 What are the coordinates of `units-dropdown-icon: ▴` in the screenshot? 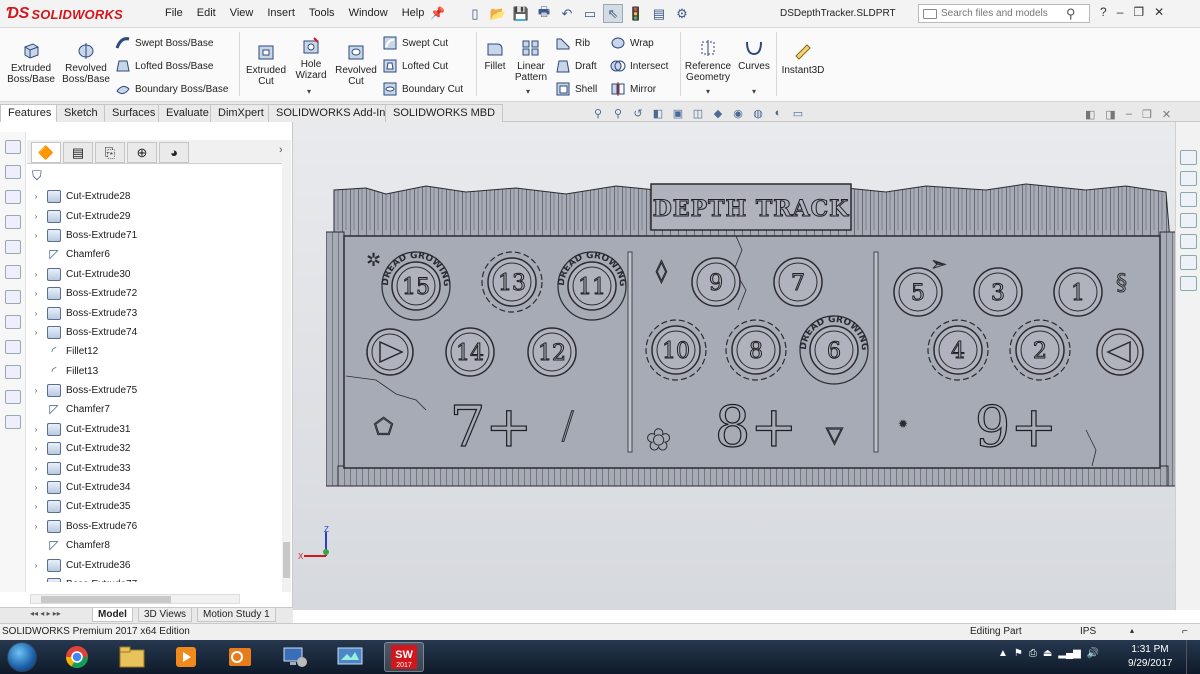 It's located at (1132, 630).